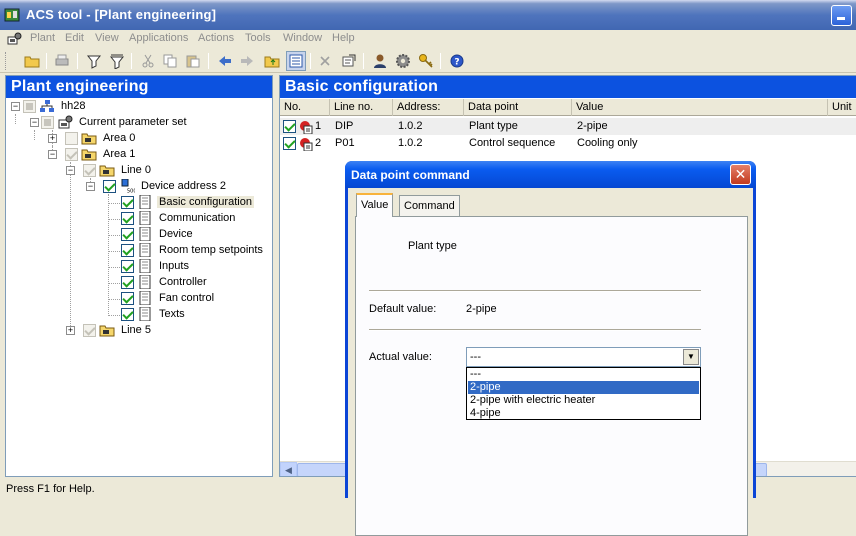 Image resolution: width=856 pixels, height=536 pixels. Describe the element at coordinates (361, 107) in the screenshot. I see `column-header-line-no: Line no.` at that location.